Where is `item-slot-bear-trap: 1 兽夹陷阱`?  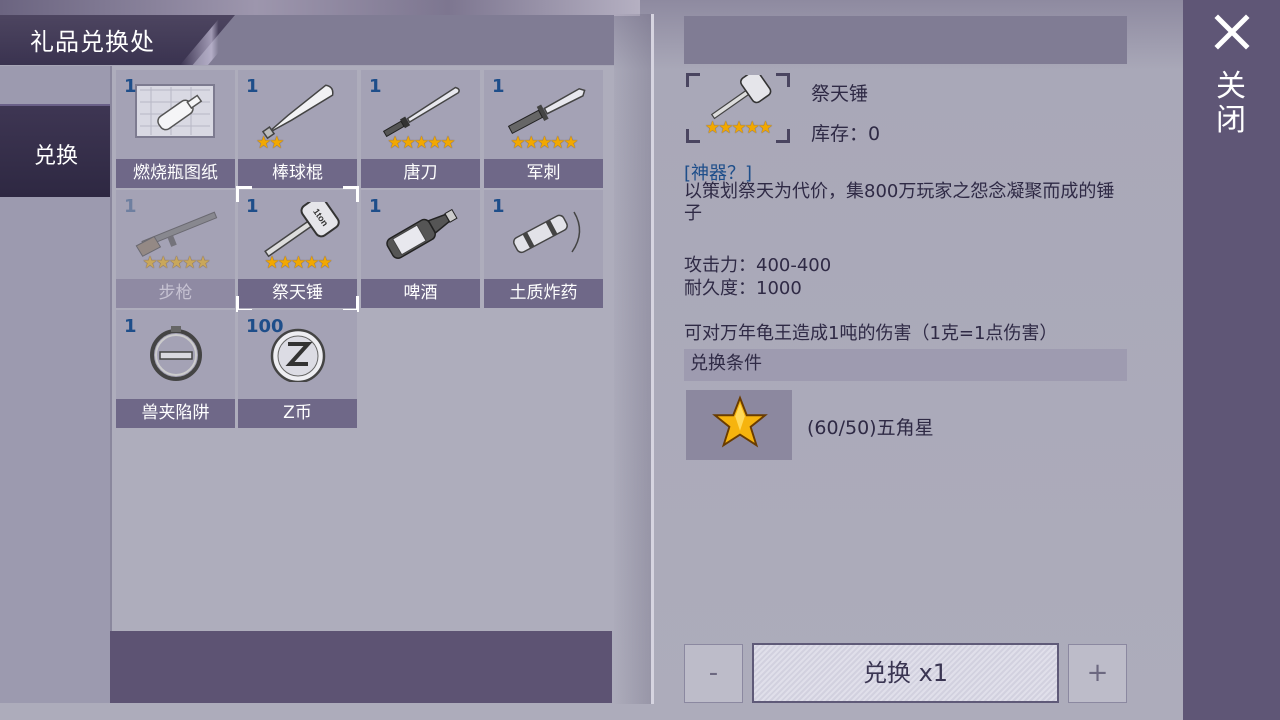 item-slot-bear-trap: 1 兽夹陷阱 is located at coordinates (175, 369).